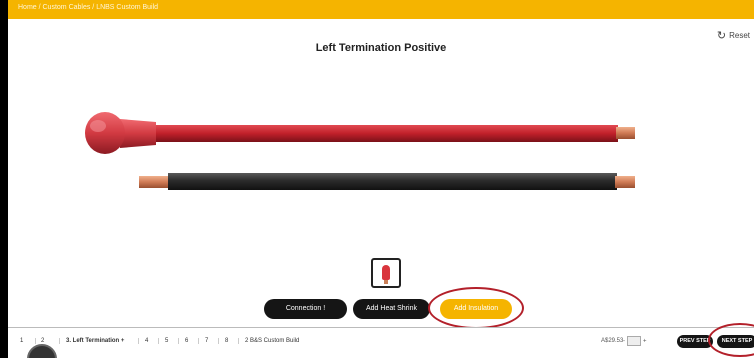  Describe the element at coordinates (203, 341) in the screenshot. I see `step-7: 7` at that location.